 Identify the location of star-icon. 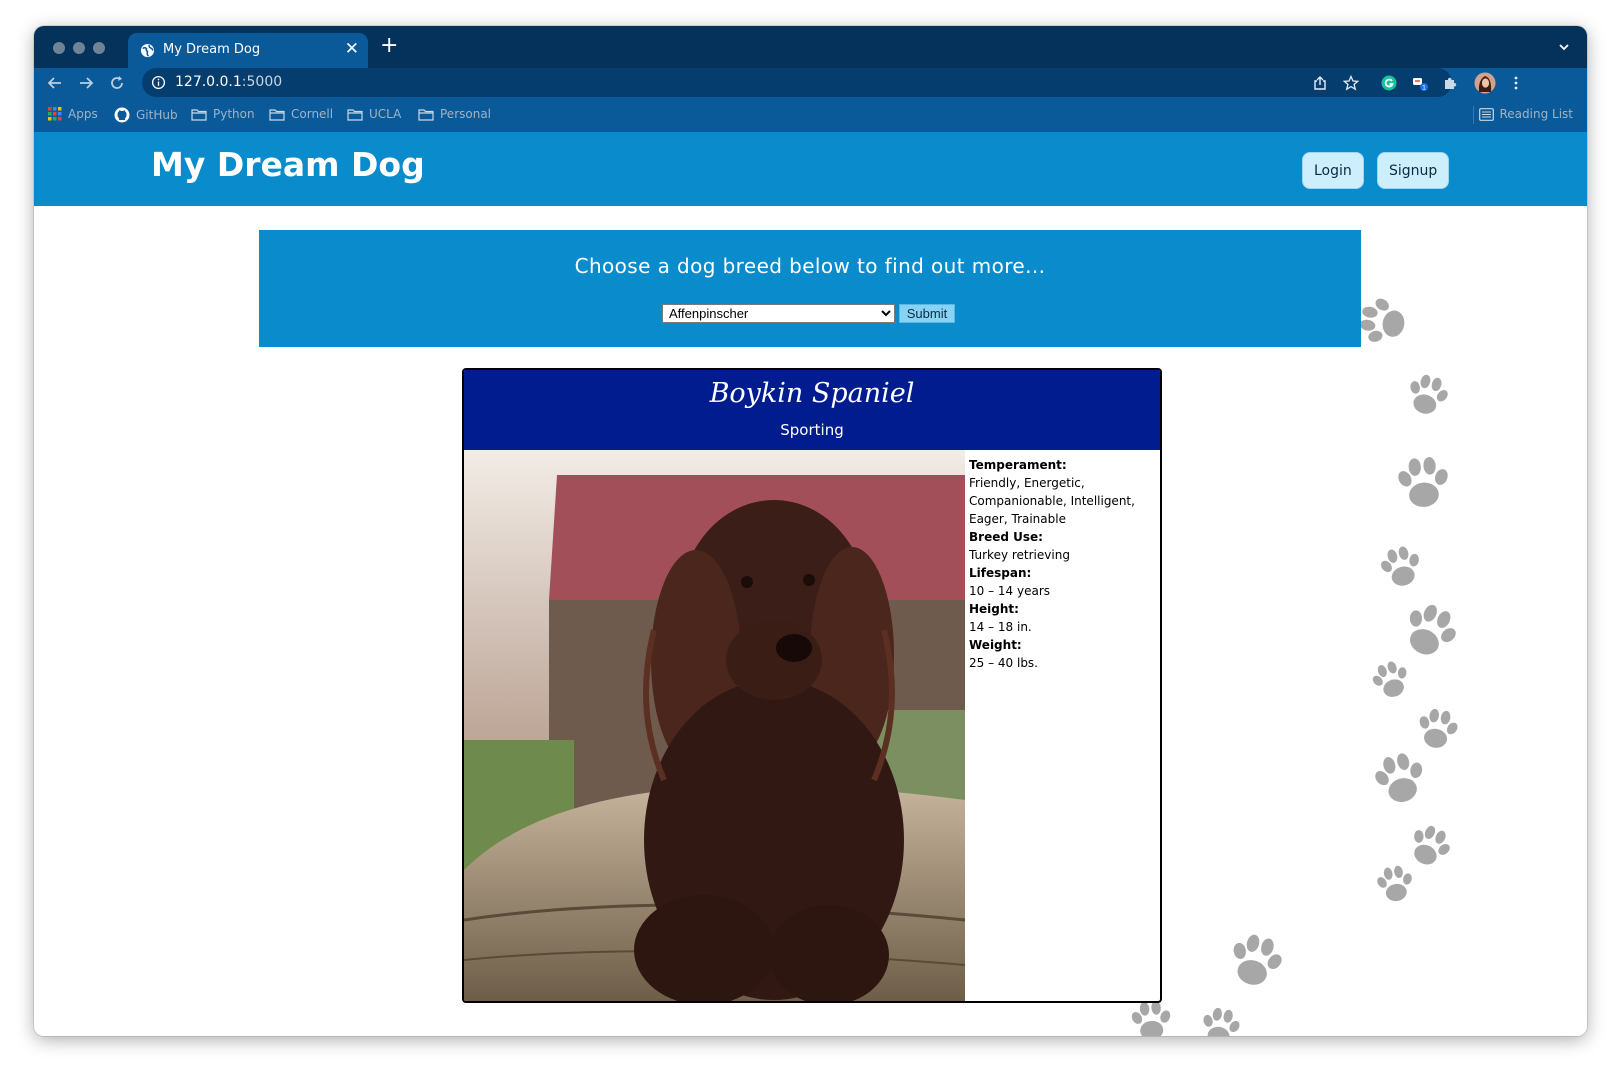
(1351, 83).